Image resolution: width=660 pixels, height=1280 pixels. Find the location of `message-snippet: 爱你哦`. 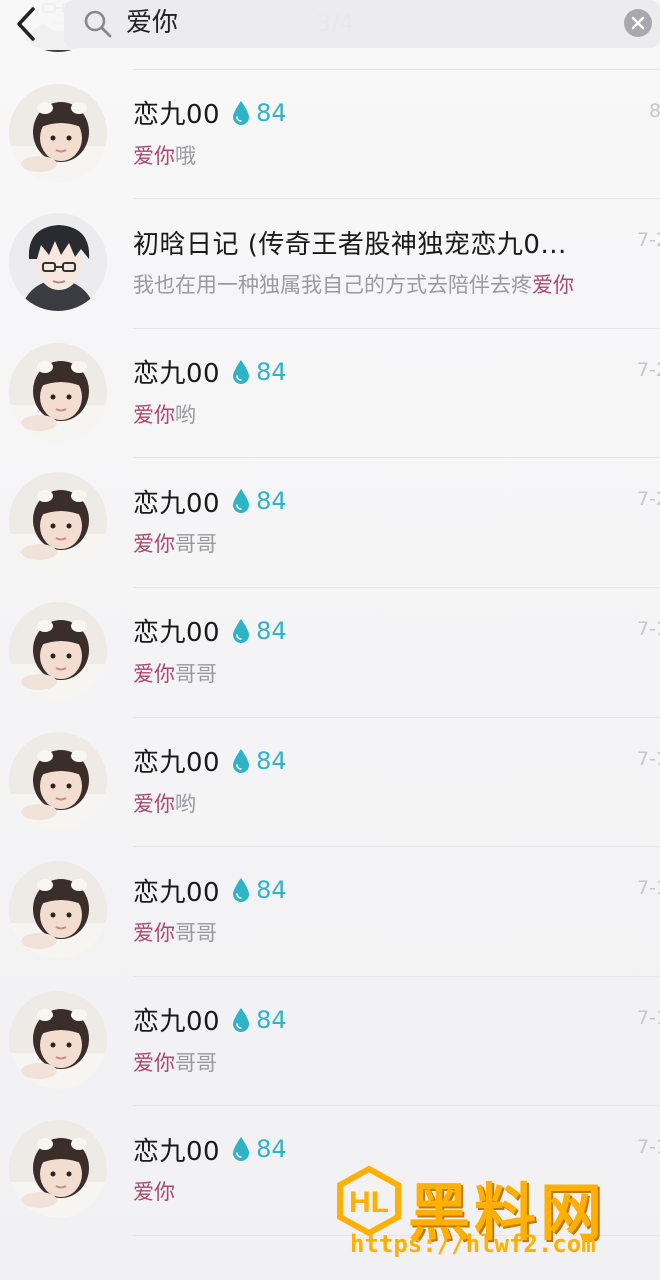

message-snippet: 爱你哦 is located at coordinates (164, 155).